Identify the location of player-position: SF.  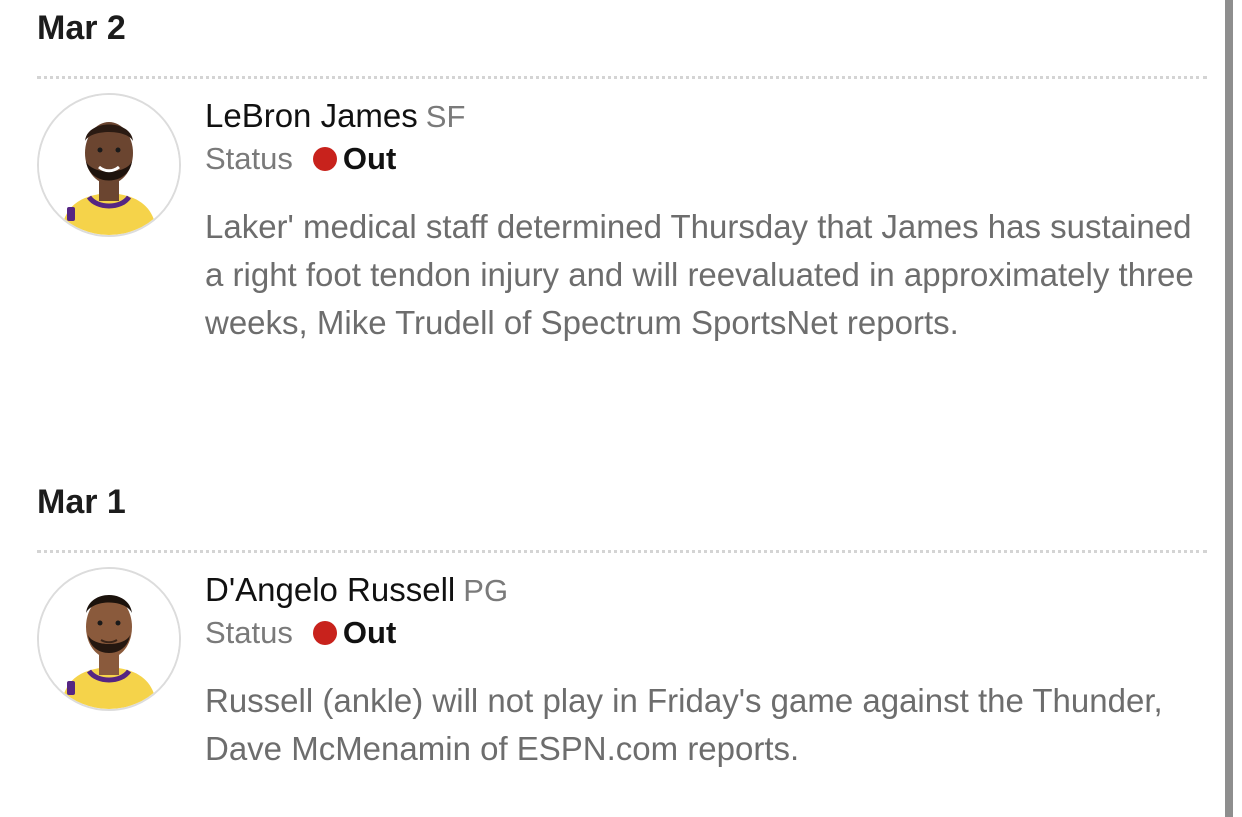
(445, 116).